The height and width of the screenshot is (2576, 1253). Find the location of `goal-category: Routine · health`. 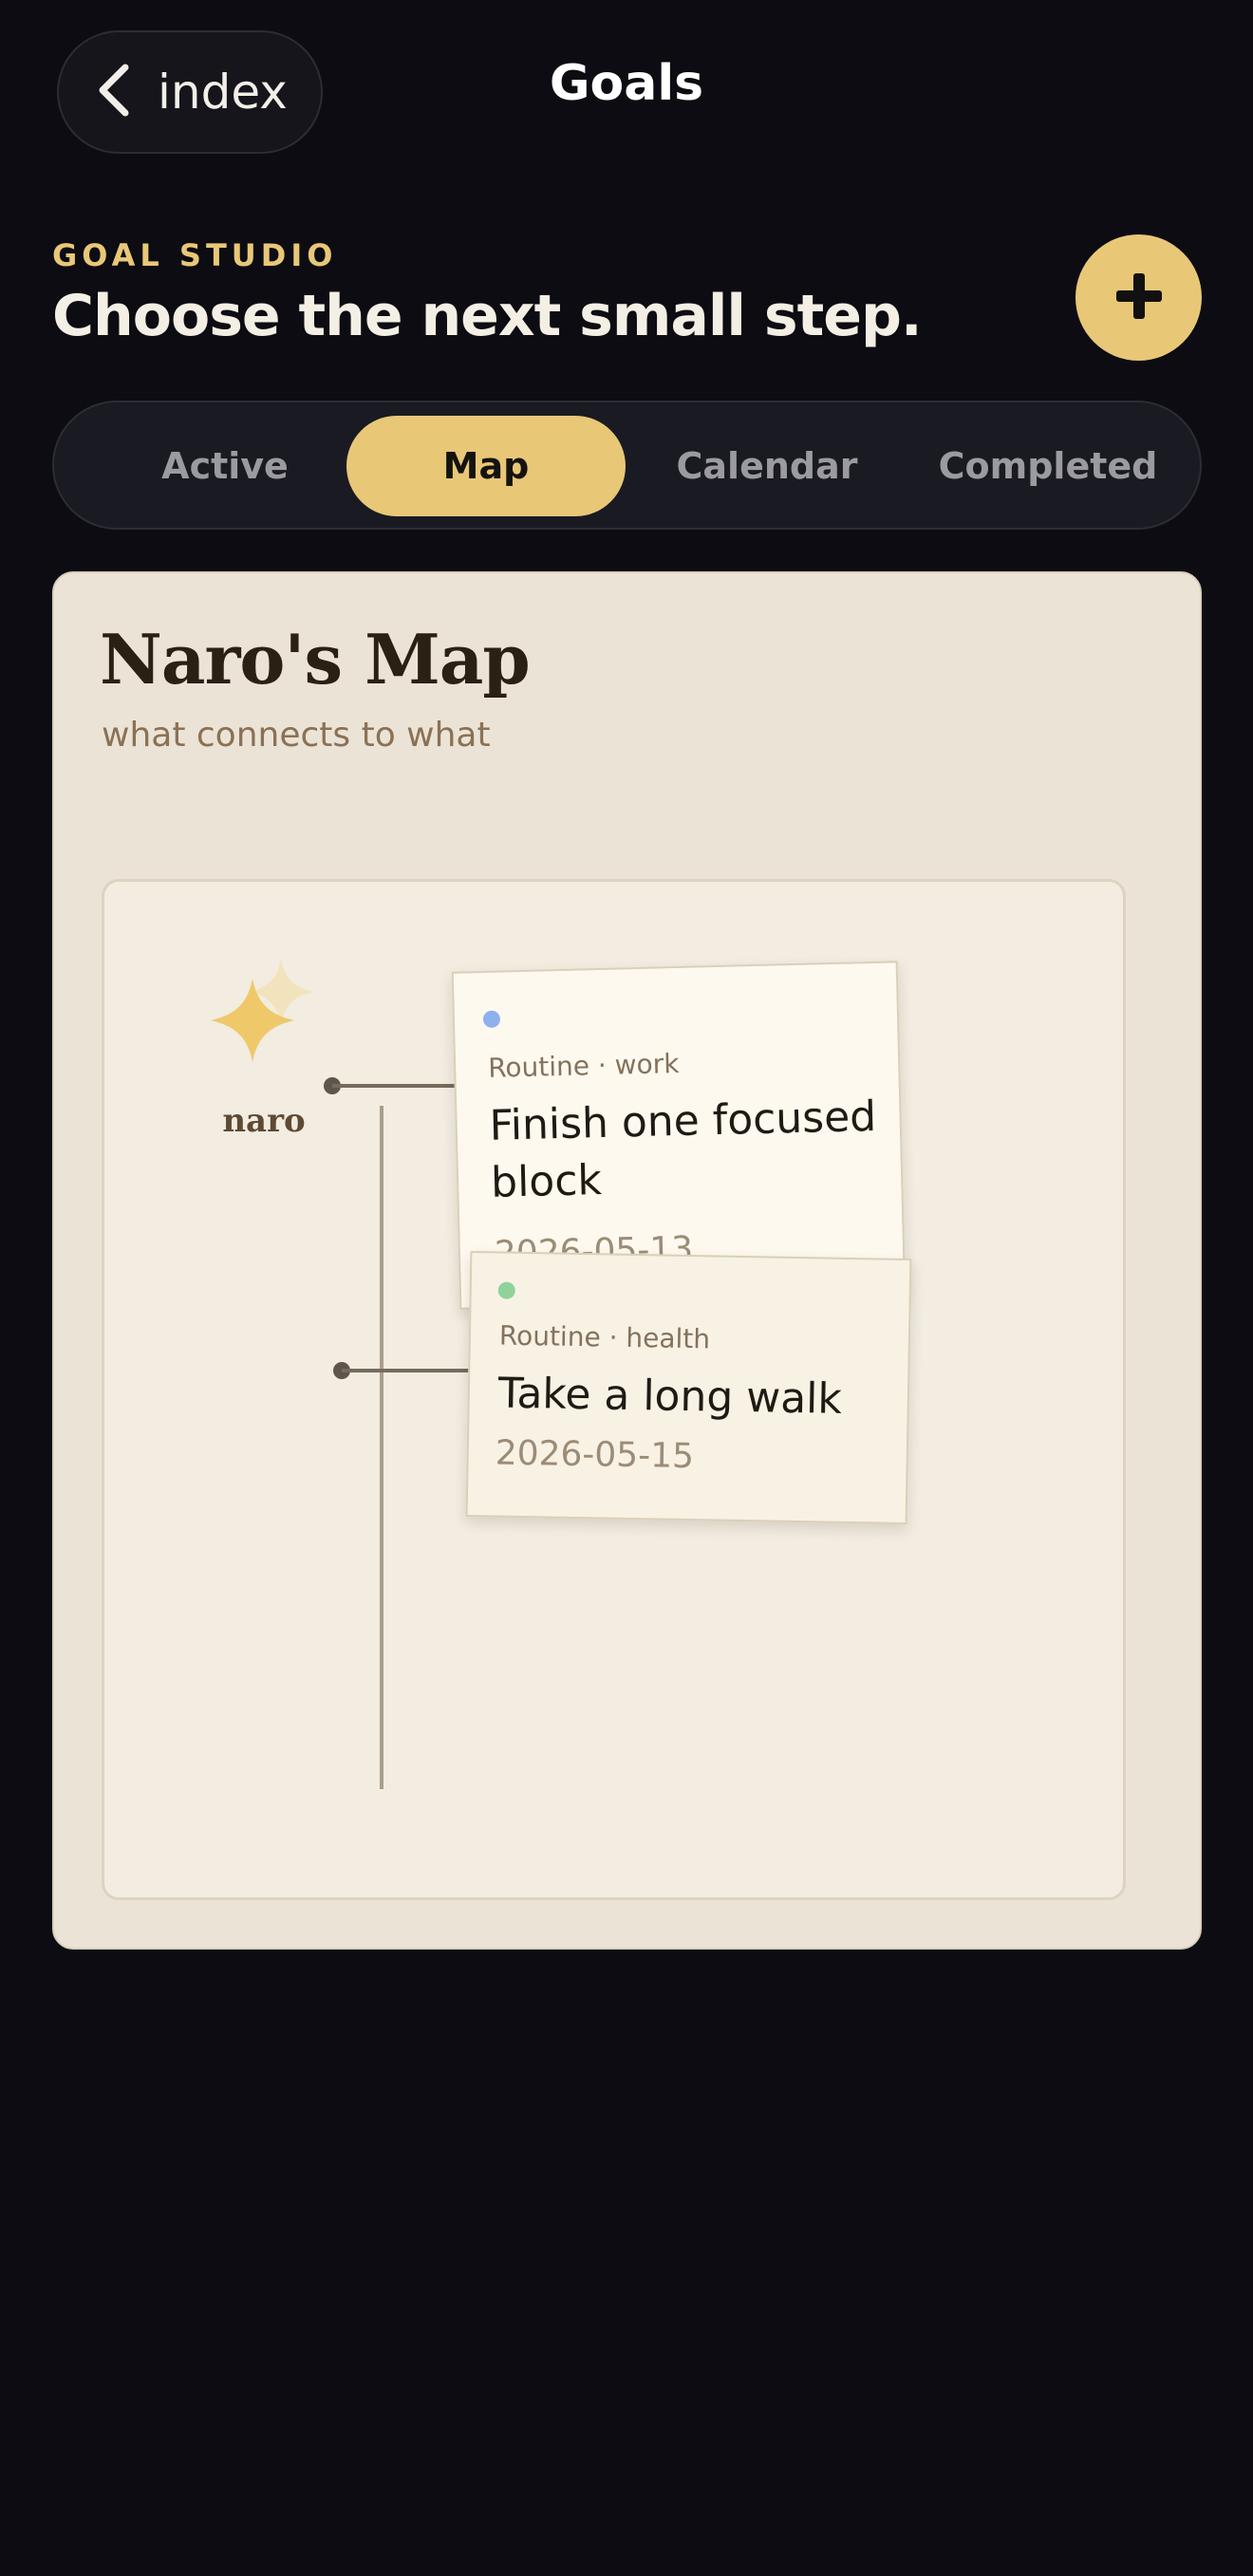

goal-category: Routine · health is located at coordinates (604, 1337).